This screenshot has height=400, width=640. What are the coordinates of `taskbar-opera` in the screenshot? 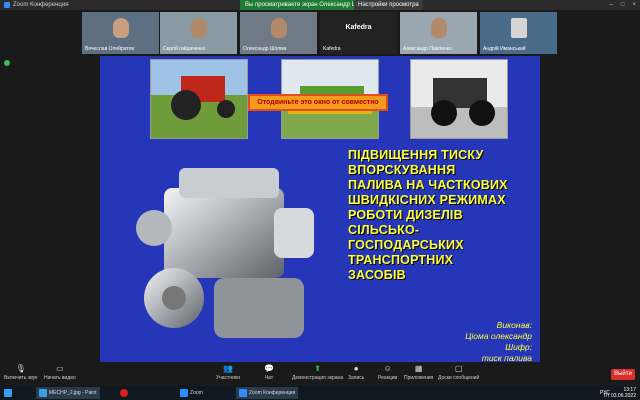 It's located at (124, 393).